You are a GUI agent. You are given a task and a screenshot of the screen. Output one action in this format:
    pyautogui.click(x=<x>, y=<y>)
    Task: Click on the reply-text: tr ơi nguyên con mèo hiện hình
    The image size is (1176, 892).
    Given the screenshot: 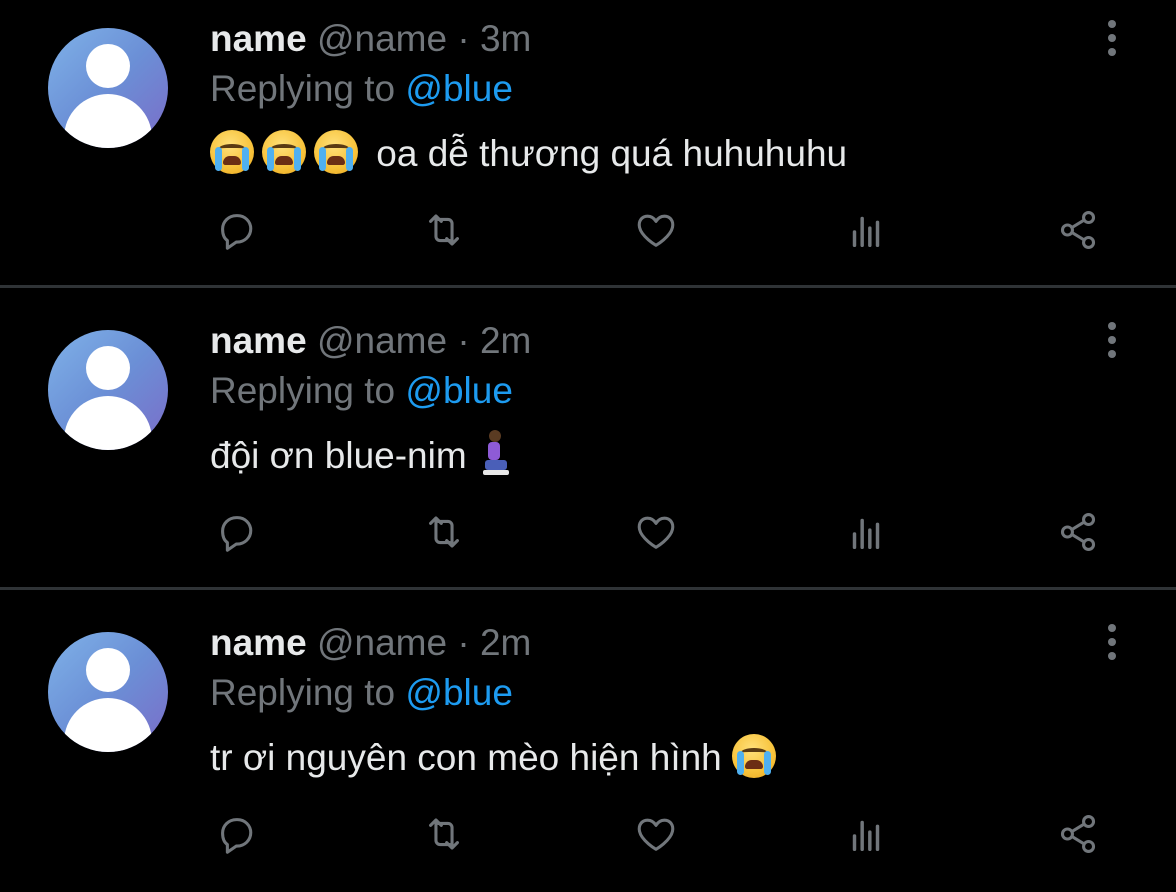 What is the action you would take?
    pyautogui.click(x=497, y=758)
    